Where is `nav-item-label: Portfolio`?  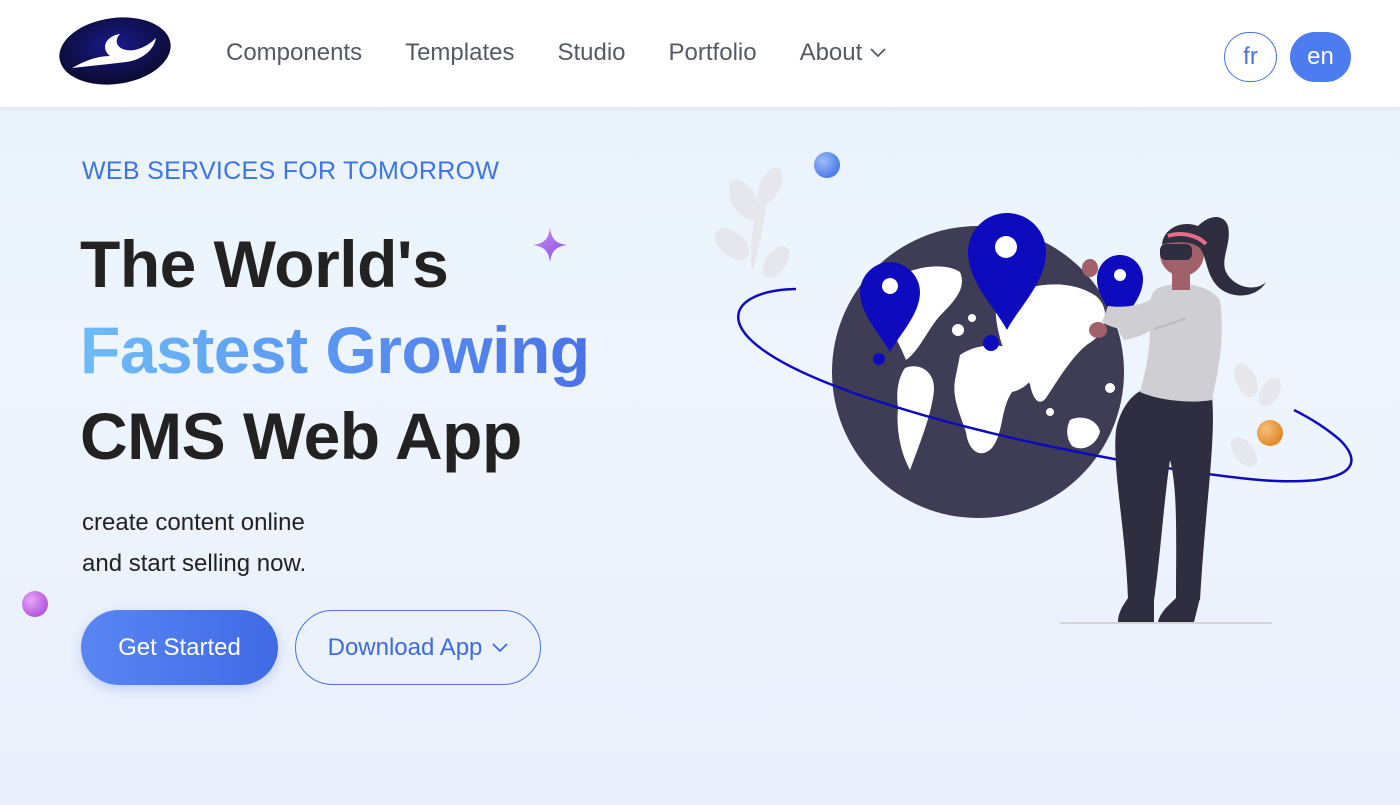 nav-item-label: Portfolio is located at coordinates (712, 52).